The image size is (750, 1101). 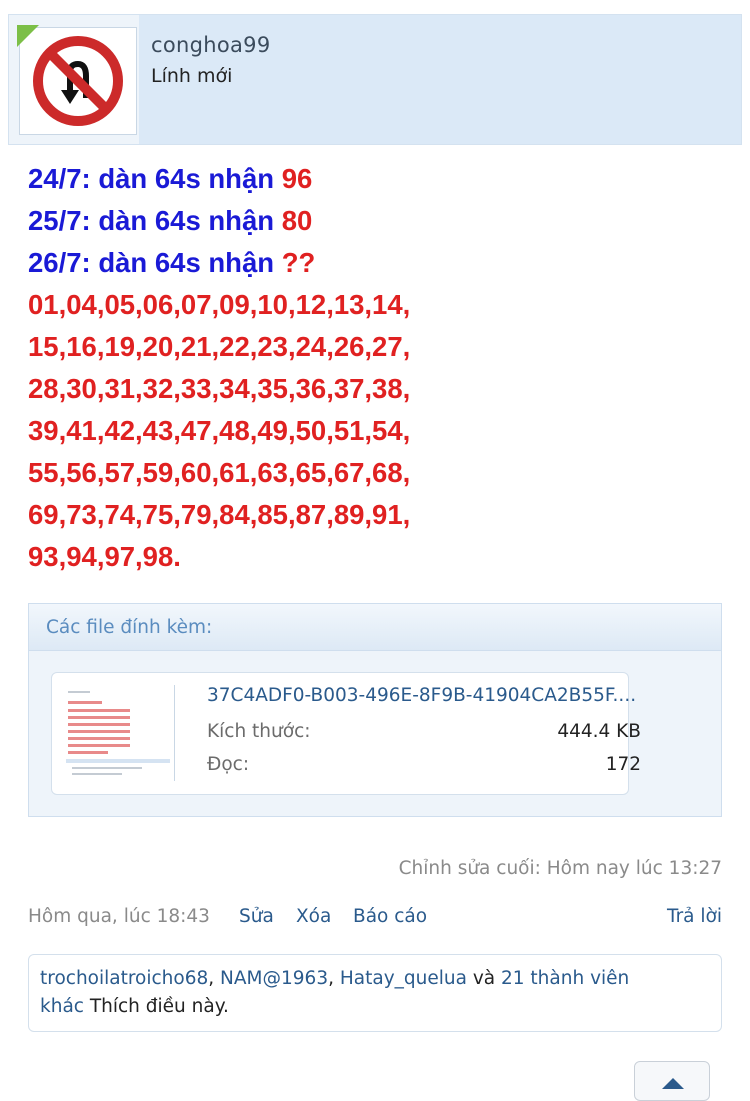 I want to click on reply-link: Trả lời, so click(x=694, y=916).